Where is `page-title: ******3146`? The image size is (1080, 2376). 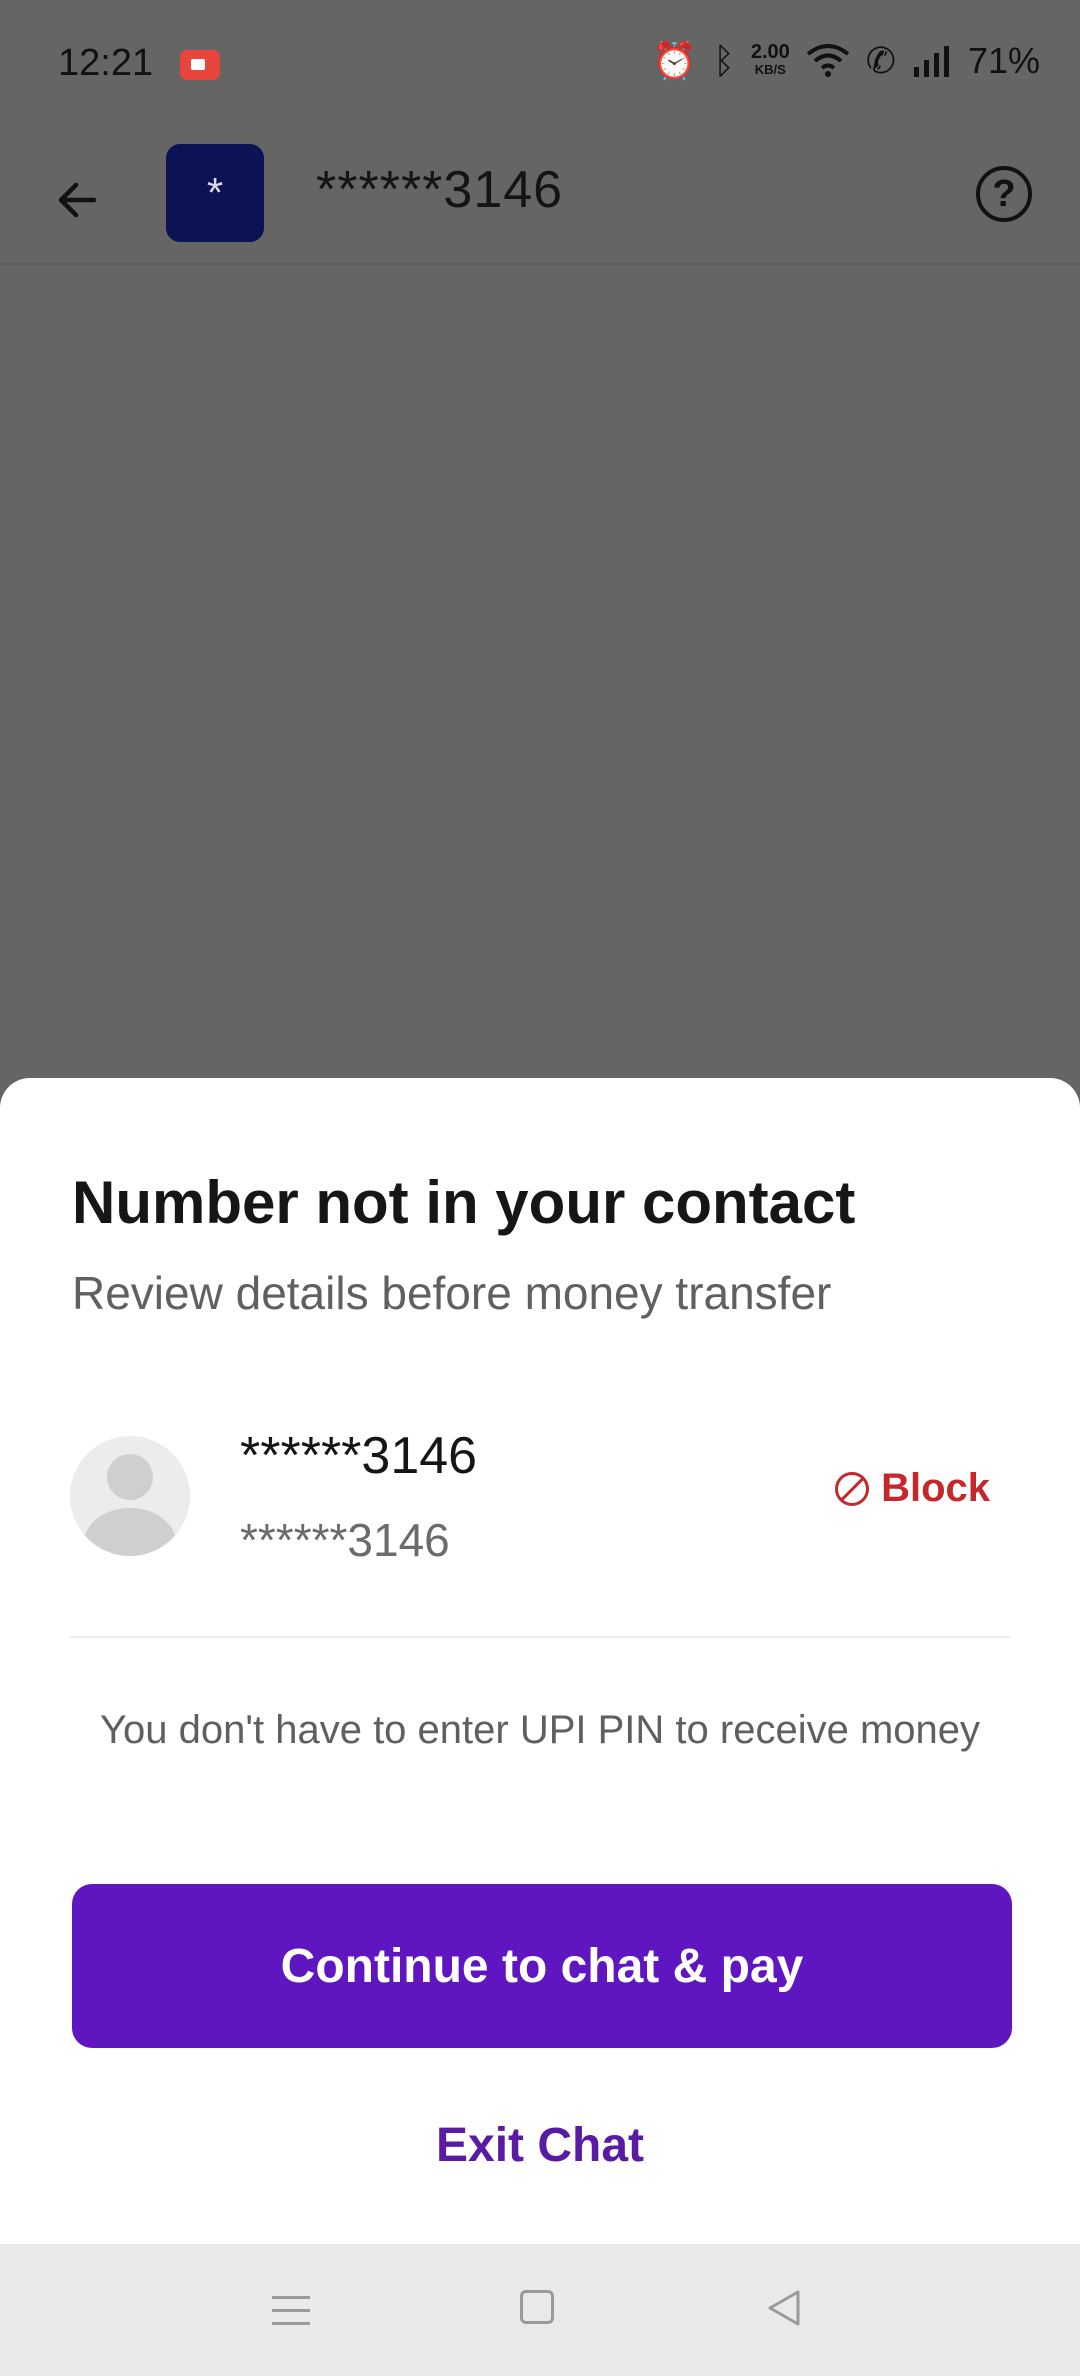 page-title: ******3146 is located at coordinates (439, 190).